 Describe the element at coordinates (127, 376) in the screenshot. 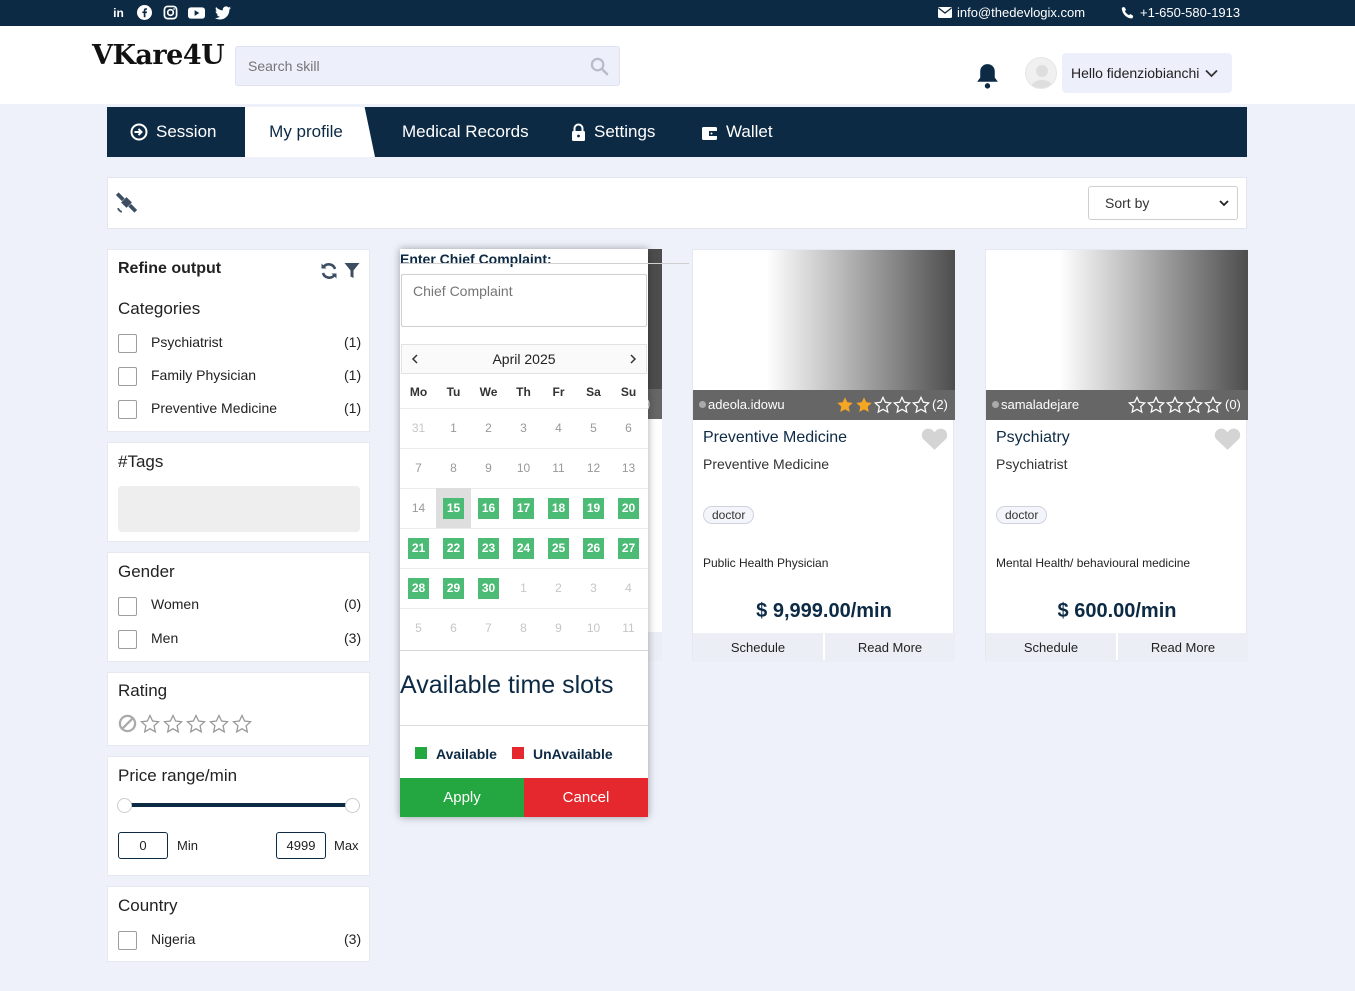

I see `category-checkbox-family-physician` at that location.